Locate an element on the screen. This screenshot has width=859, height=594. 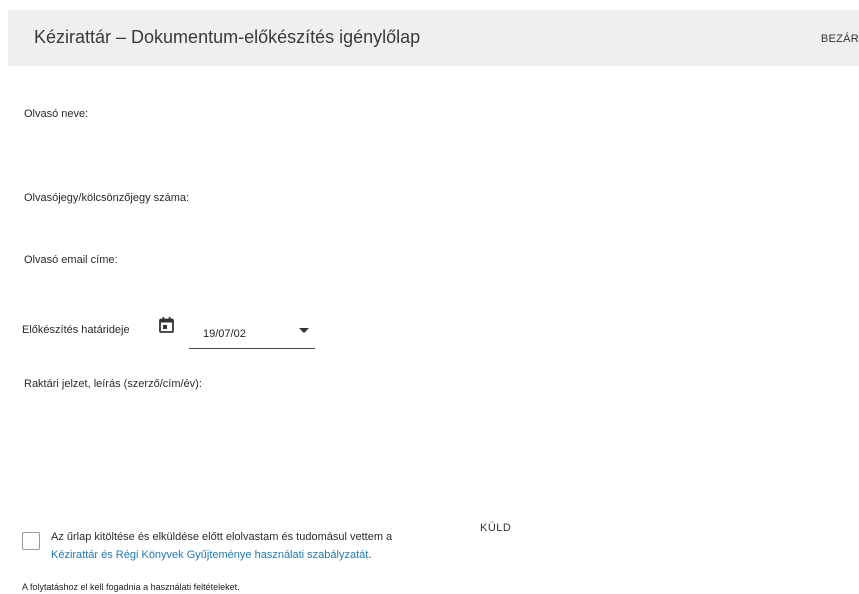
reader-name-label: Olvasó neve: is located at coordinates (56, 114).